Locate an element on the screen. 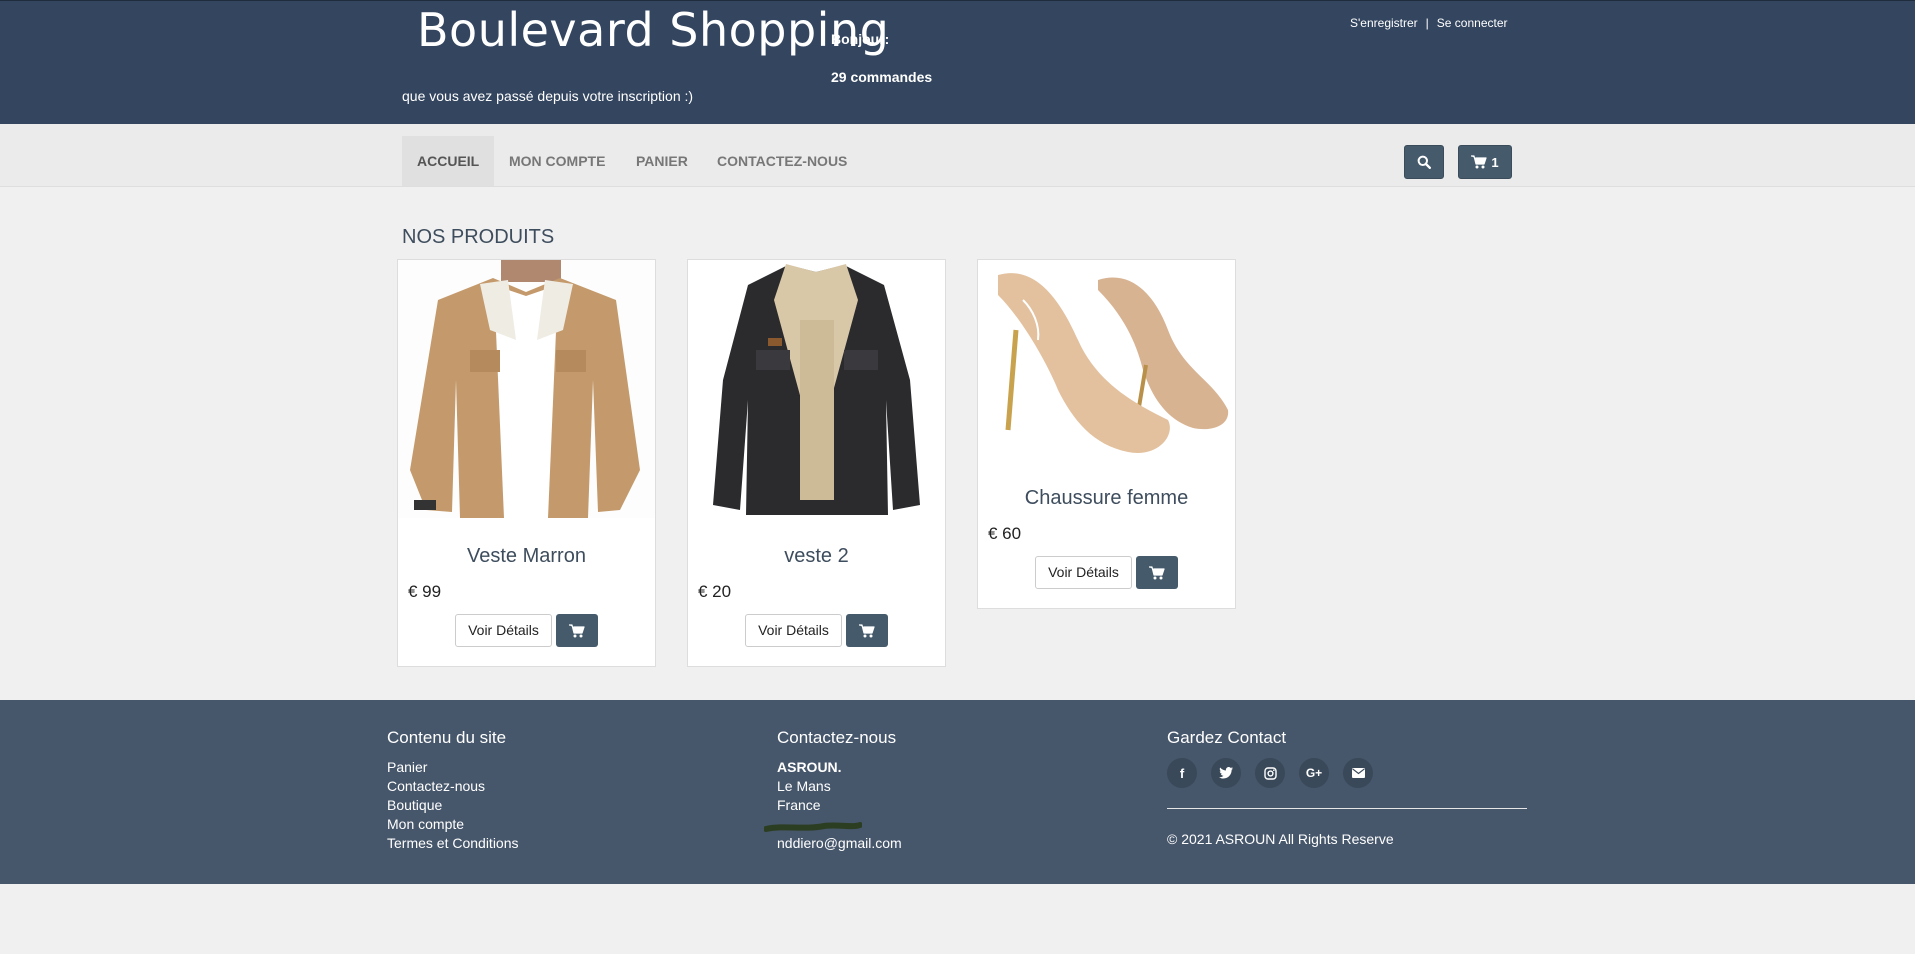 Image resolution: width=1915 pixels, height=954 pixels. instagram-icon is located at coordinates (1270, 773).